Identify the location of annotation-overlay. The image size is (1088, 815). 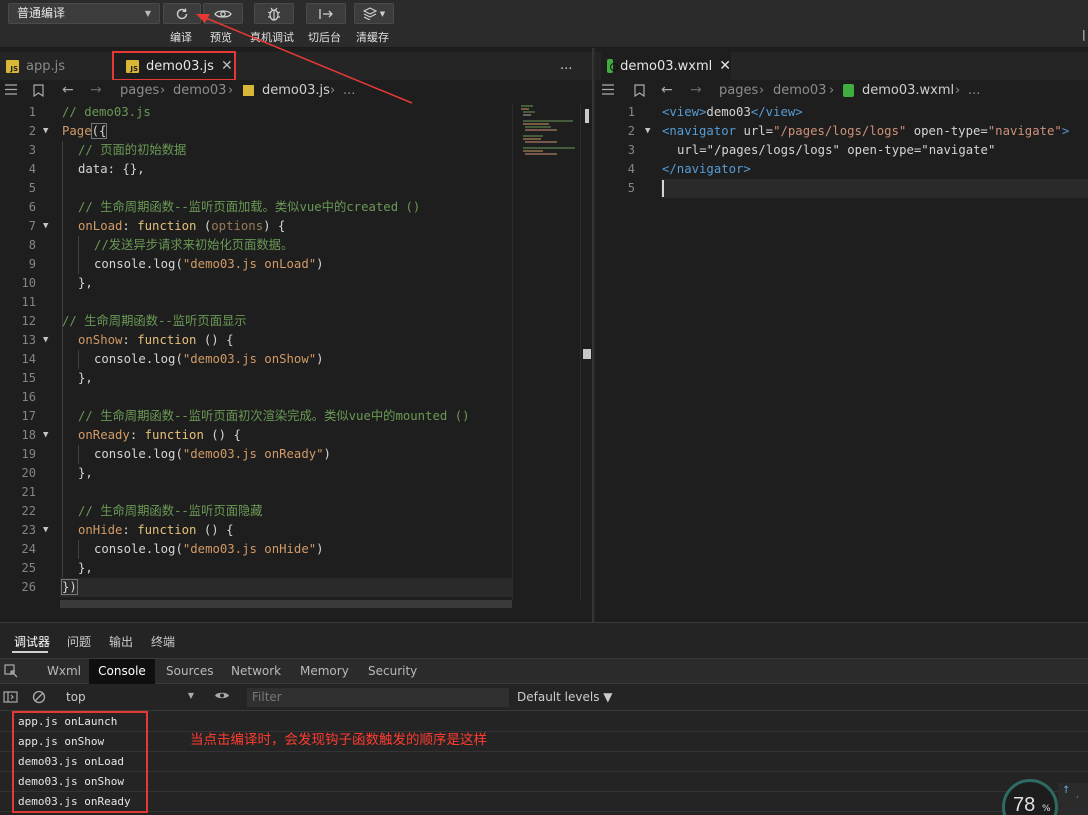
(304, 59).